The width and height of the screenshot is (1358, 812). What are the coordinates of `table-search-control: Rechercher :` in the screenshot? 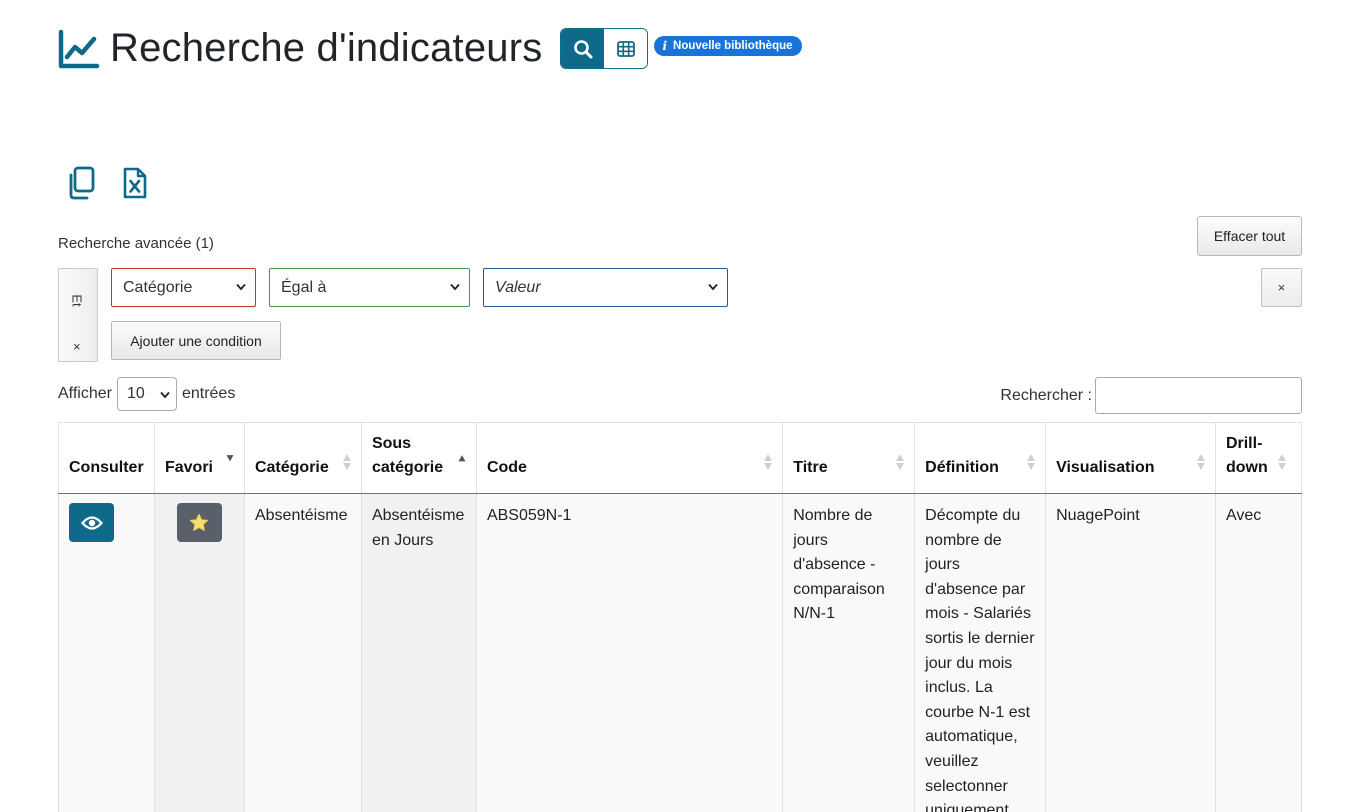 It's located at (1151, 395).